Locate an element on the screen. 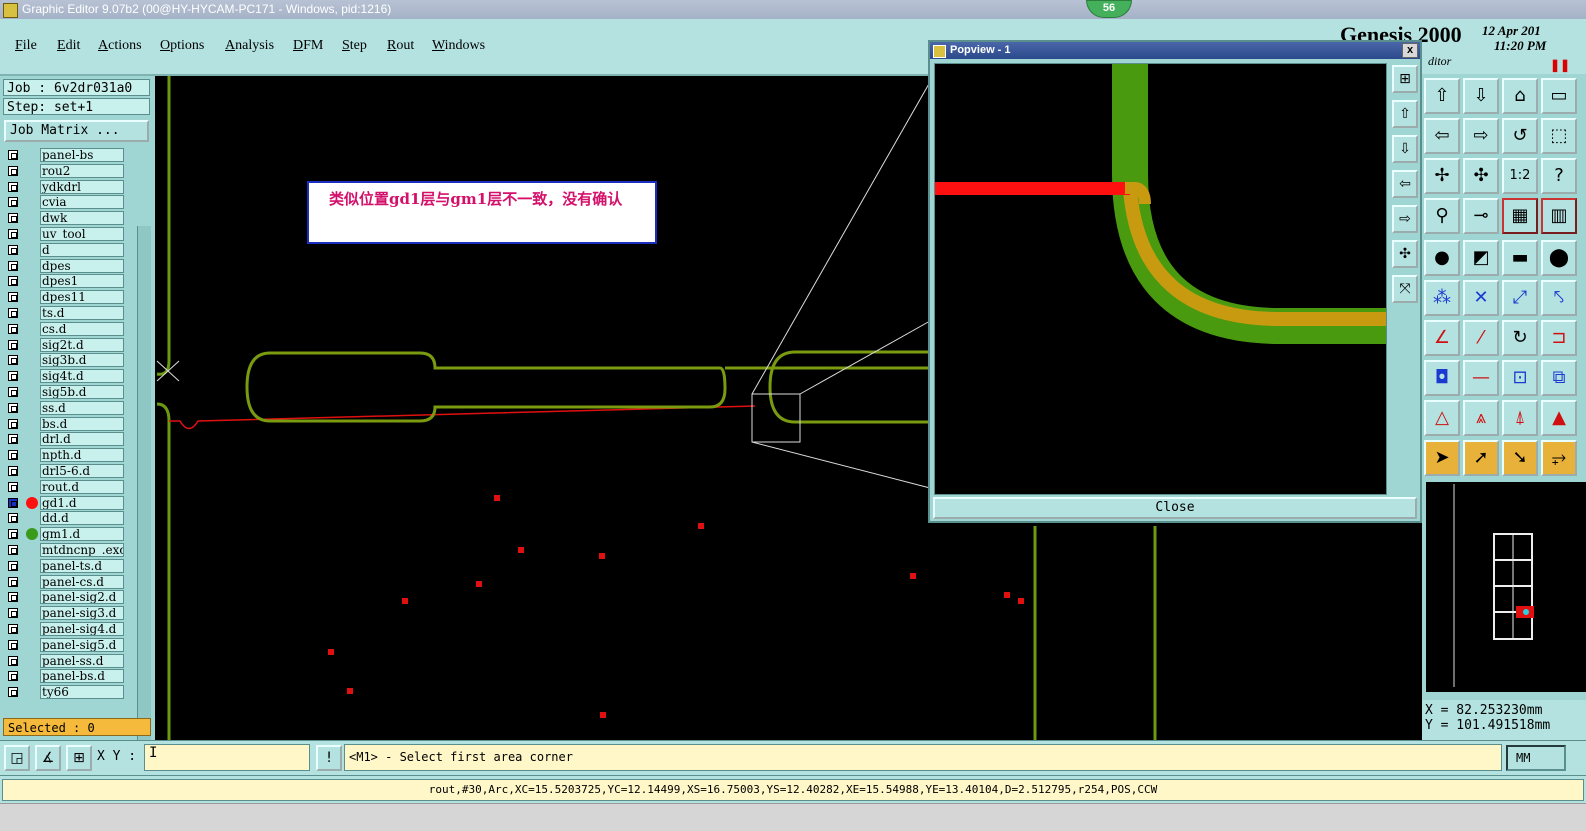  layer-row: drl5-6.d is located at coordinates (78, 471).